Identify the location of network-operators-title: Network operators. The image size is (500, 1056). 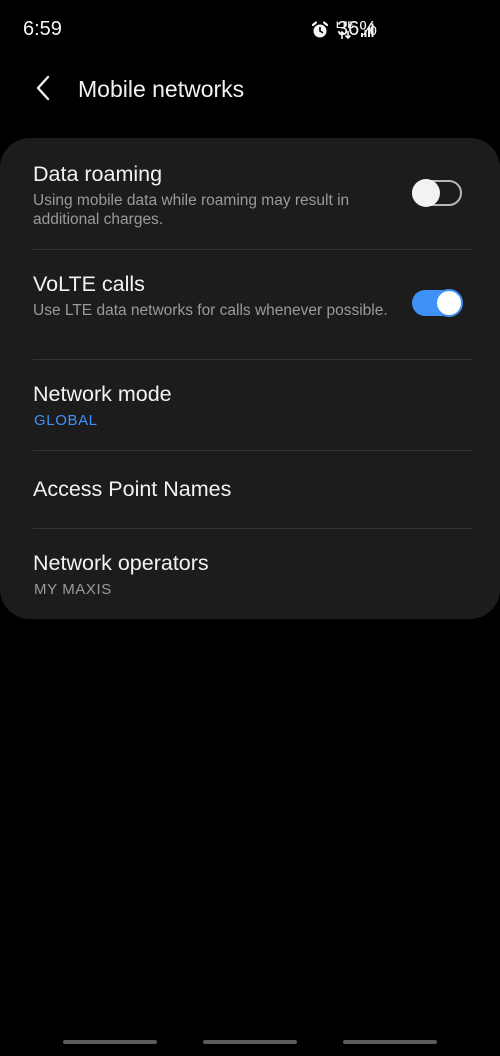
(121, 563).